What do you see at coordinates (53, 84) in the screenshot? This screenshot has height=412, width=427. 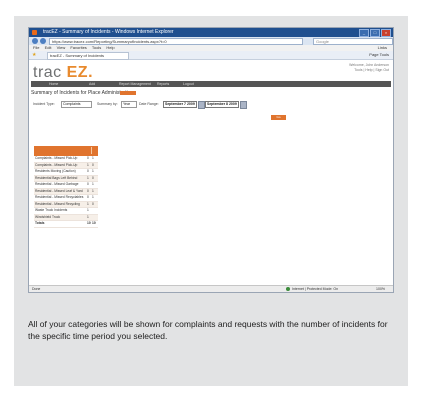 I see `nav-home: Home` at bounding box center [53, 84].